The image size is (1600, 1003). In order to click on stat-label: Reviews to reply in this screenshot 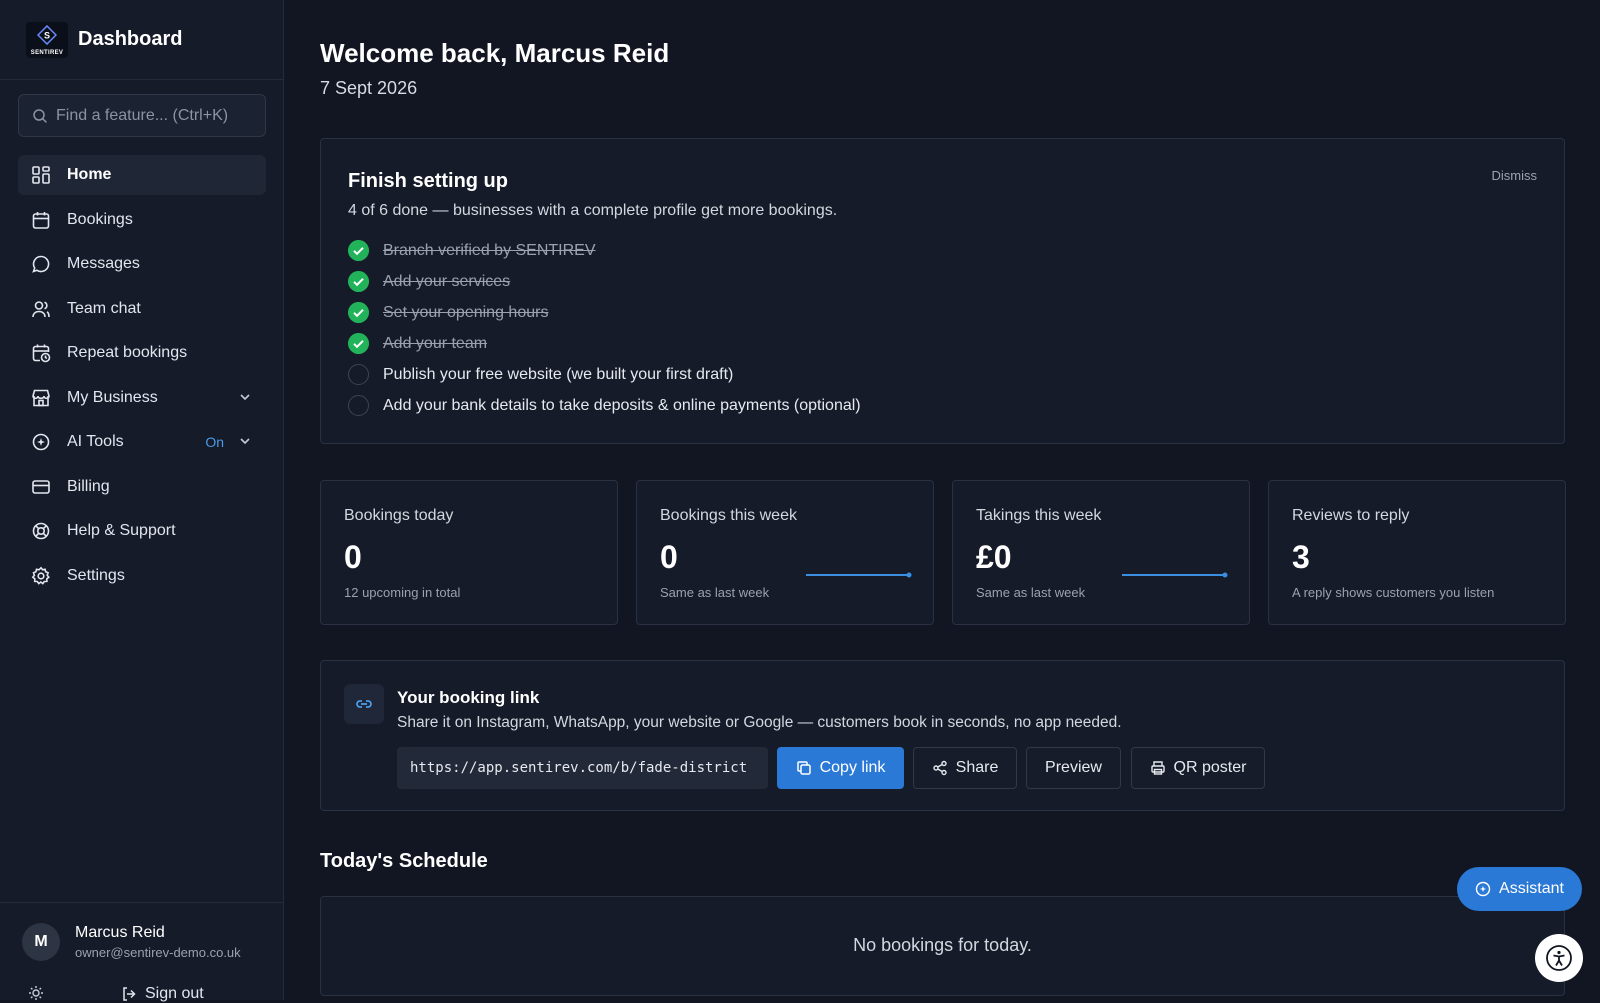, I will do `click(1351, 515)`.